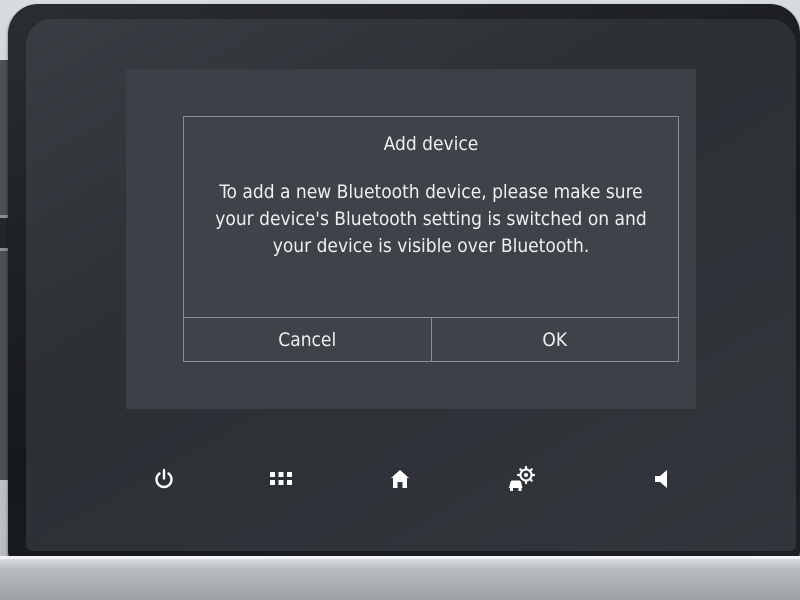  I want to click on apps-button, so click(281, 479).